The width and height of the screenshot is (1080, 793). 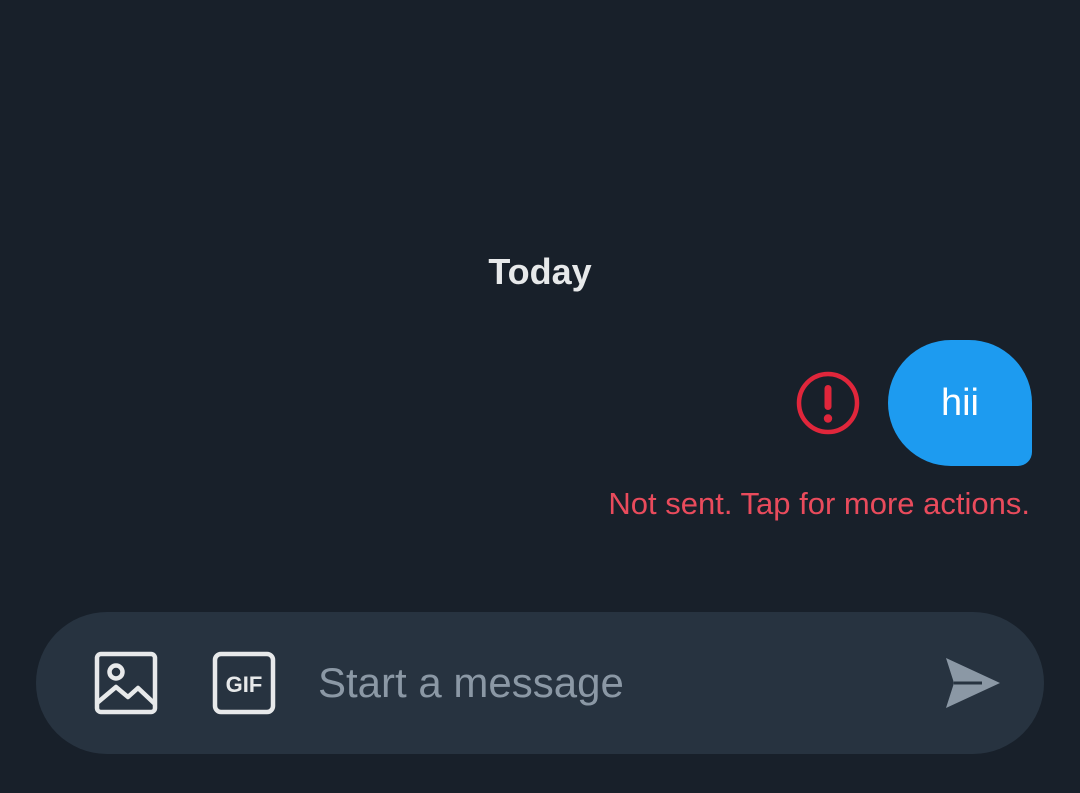 What do you see at coordinates (973, 683) in the screenshot?
I see `send-icon` at bounding box center [973, 683].